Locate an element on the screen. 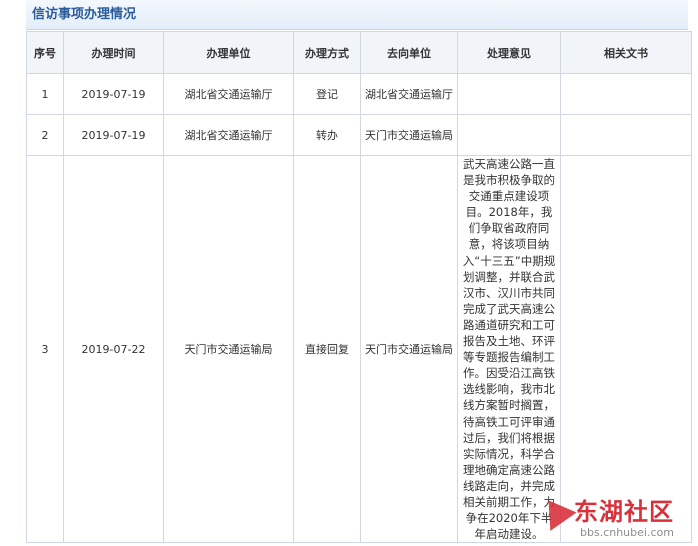  watermark-url: bbs.cnhubei.com is located at coordinates (627, 532).